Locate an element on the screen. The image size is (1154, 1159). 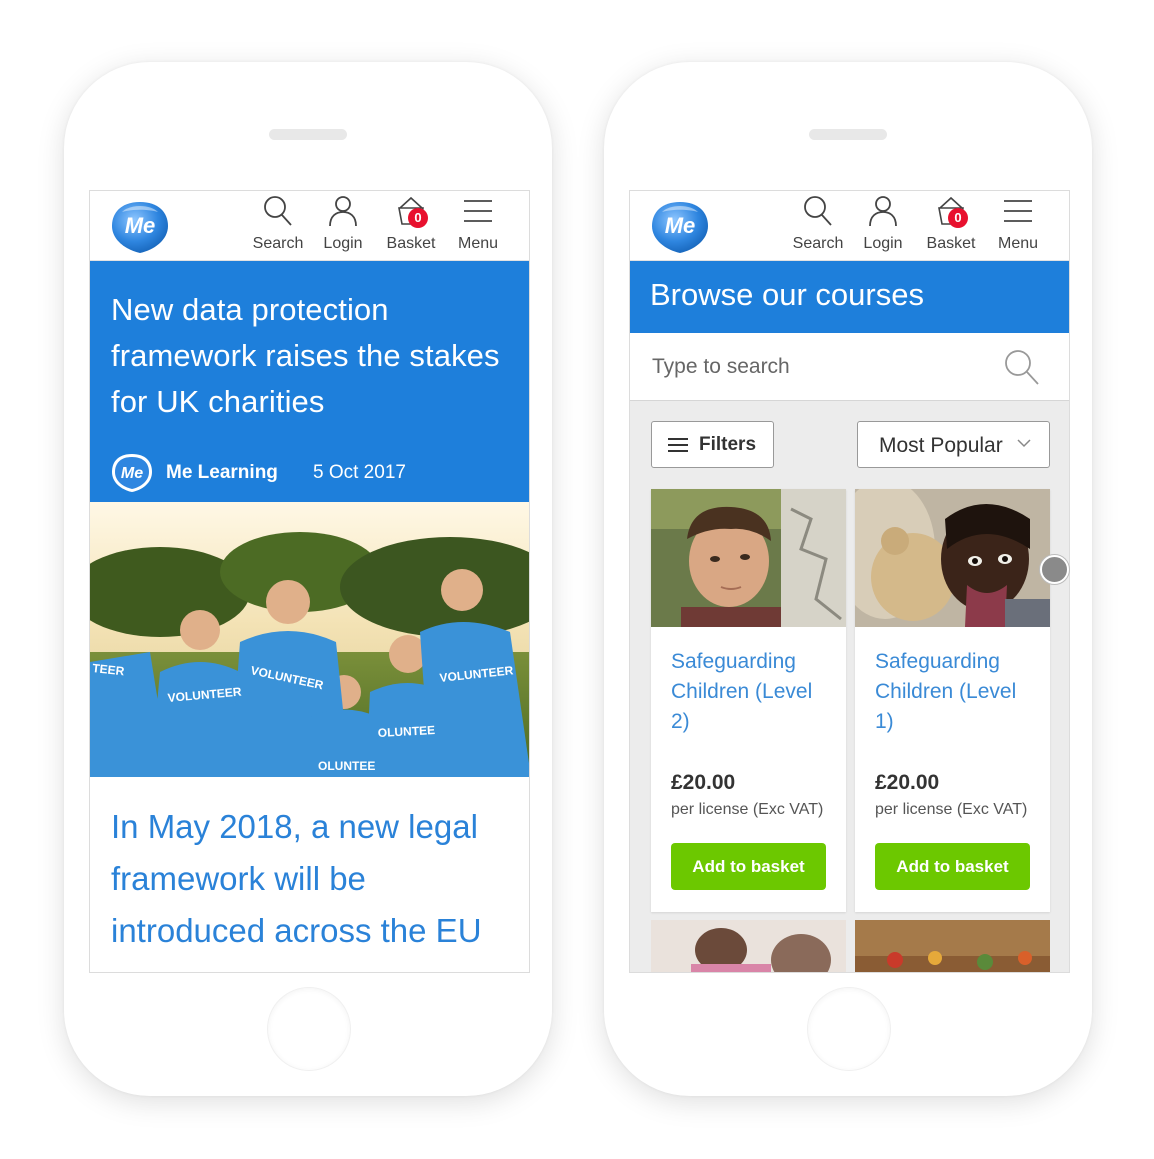
course-search-bar is located at coordinates (849, 367).